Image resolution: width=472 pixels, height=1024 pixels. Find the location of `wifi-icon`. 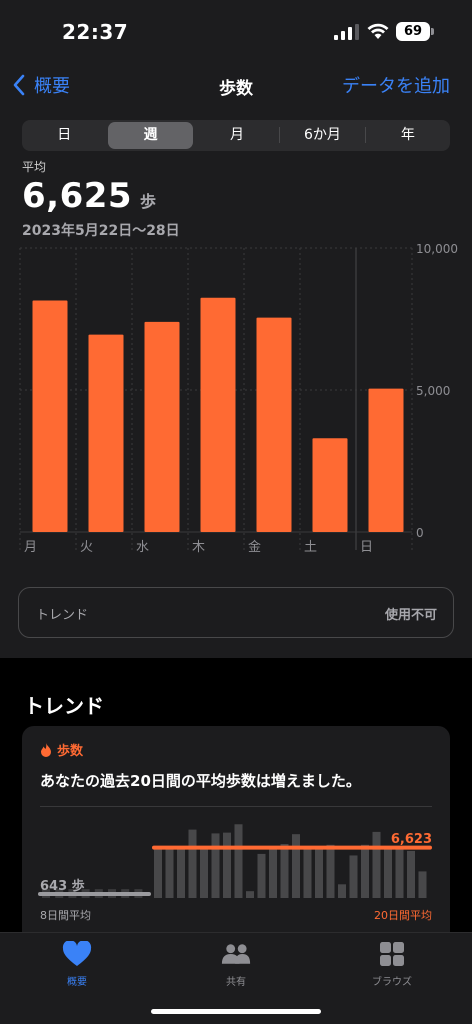

wifi-icon is located at coordinates (378, 31).